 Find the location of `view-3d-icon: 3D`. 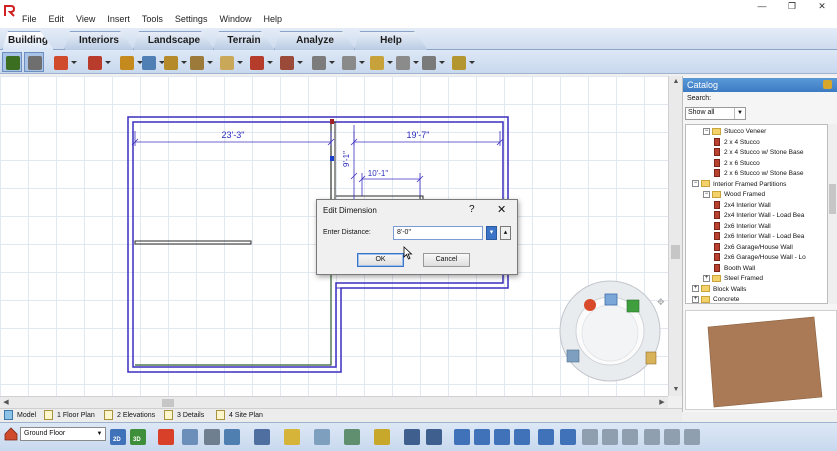

view-3d-icon: 3D is located at coordinates (138, 437).